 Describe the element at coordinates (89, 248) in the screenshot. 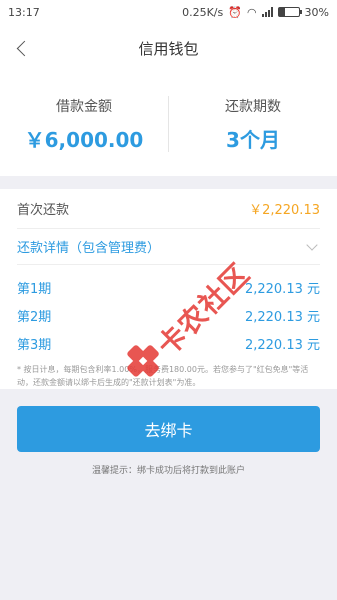

I see `repayment-detail-label: 还款详情（包含管理费）` at that location.